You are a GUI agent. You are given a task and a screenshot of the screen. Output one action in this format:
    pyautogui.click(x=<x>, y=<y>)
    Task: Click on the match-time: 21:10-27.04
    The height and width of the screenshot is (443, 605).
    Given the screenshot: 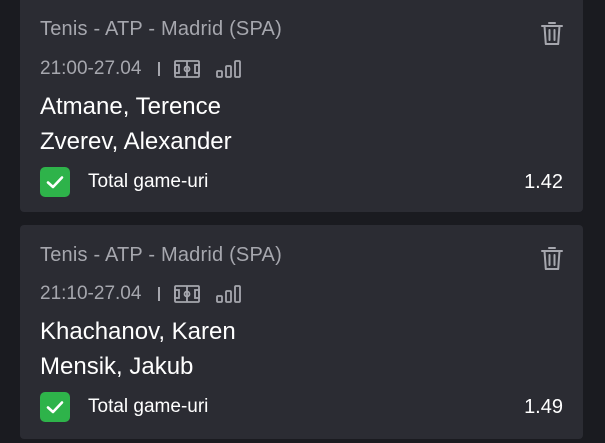 What is the action you would take?
    pyautogui.click(x=91, y=293)
    